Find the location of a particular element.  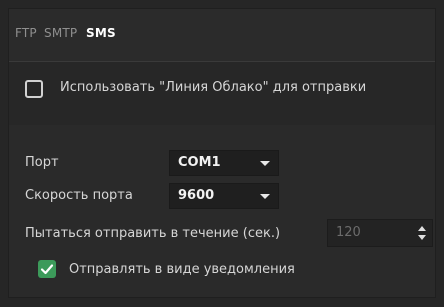

notify-label: Отправлять в виде уведомления is located at coordinates (182, 269).